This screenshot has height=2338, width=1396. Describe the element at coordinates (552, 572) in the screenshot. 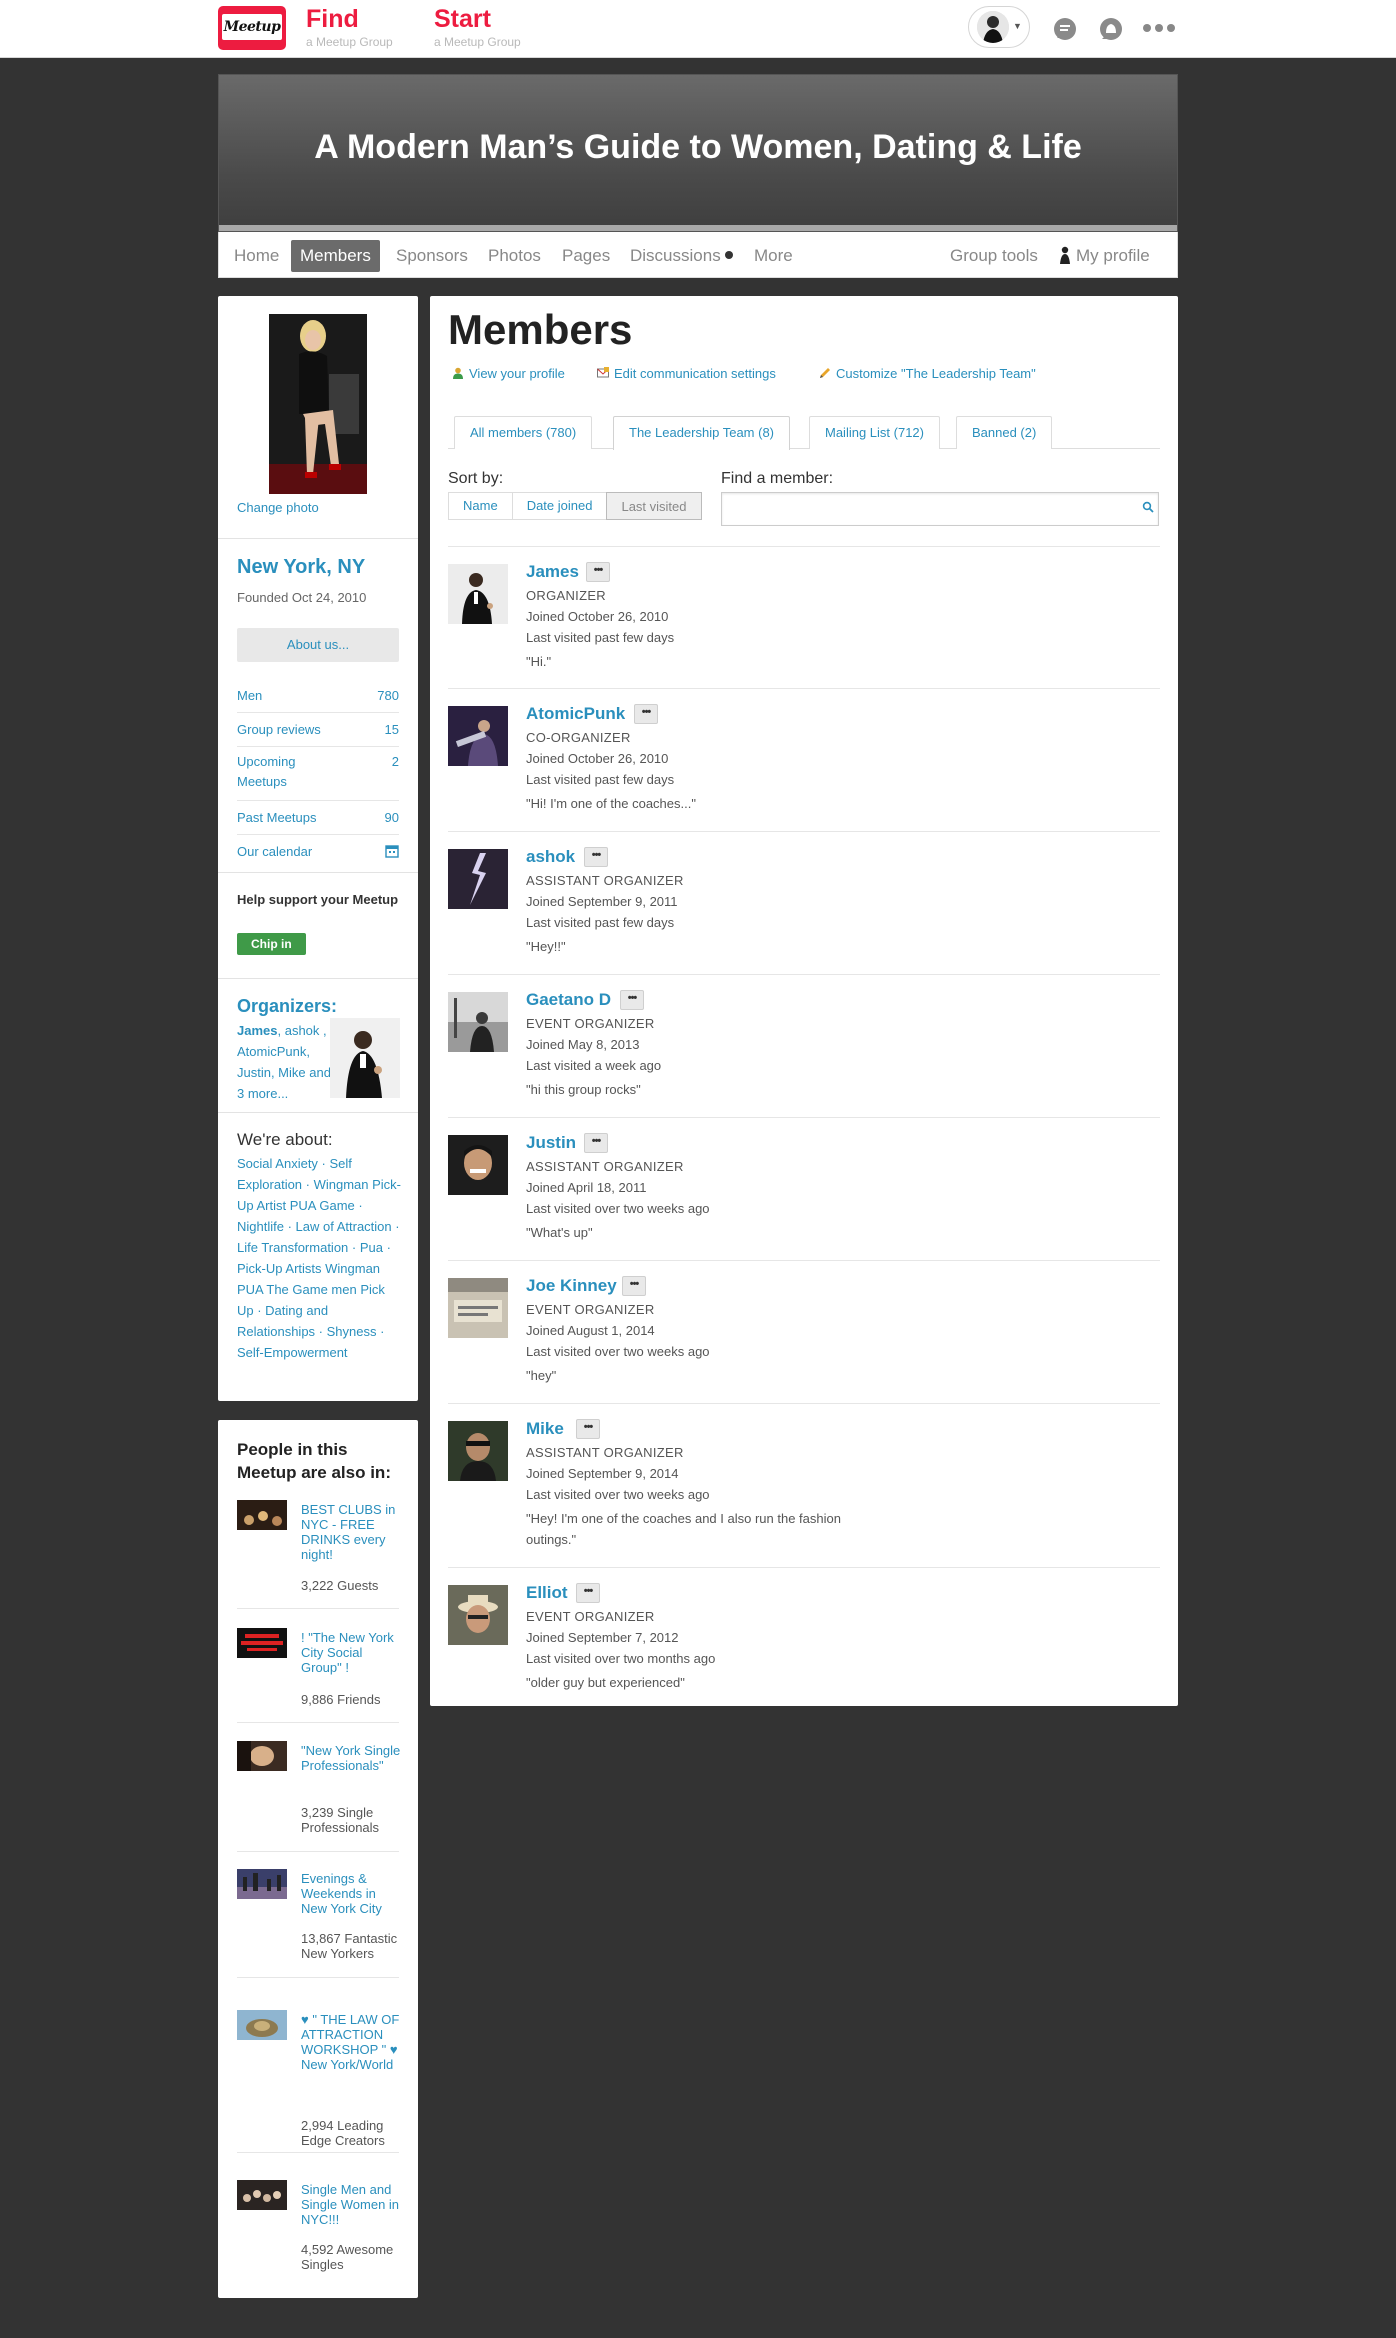

I see `member-name: James` at that location.